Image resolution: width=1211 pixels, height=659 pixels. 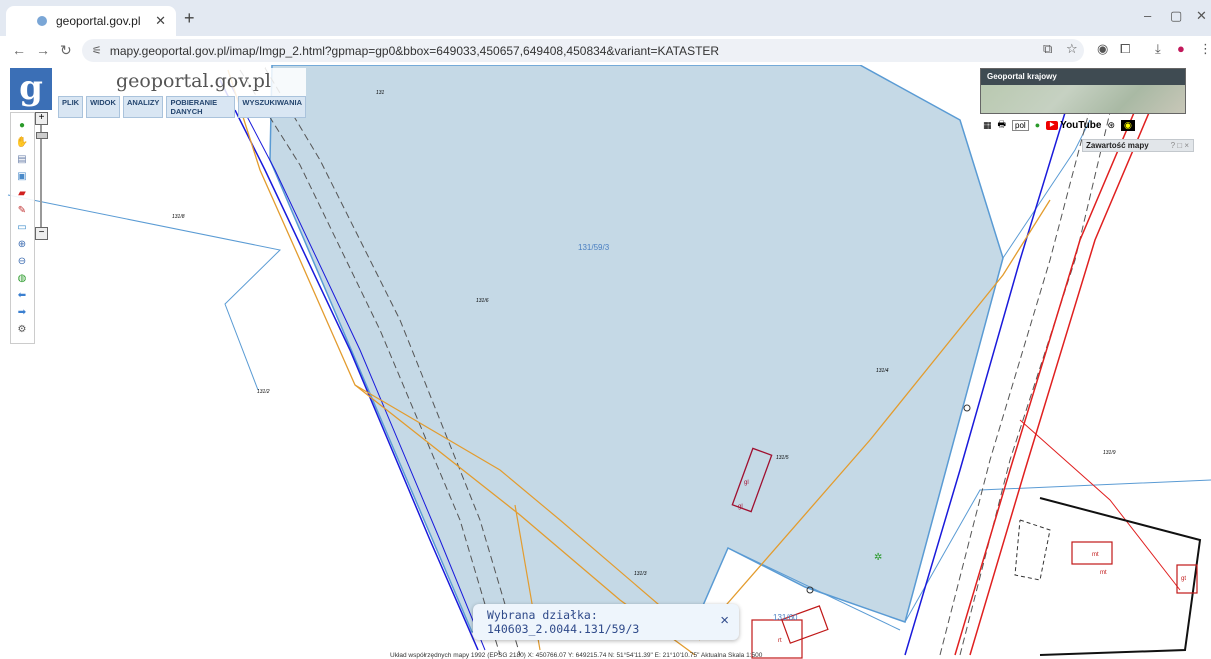 I want to click on parcel-number-label: 131, so click(x=380, y=93).